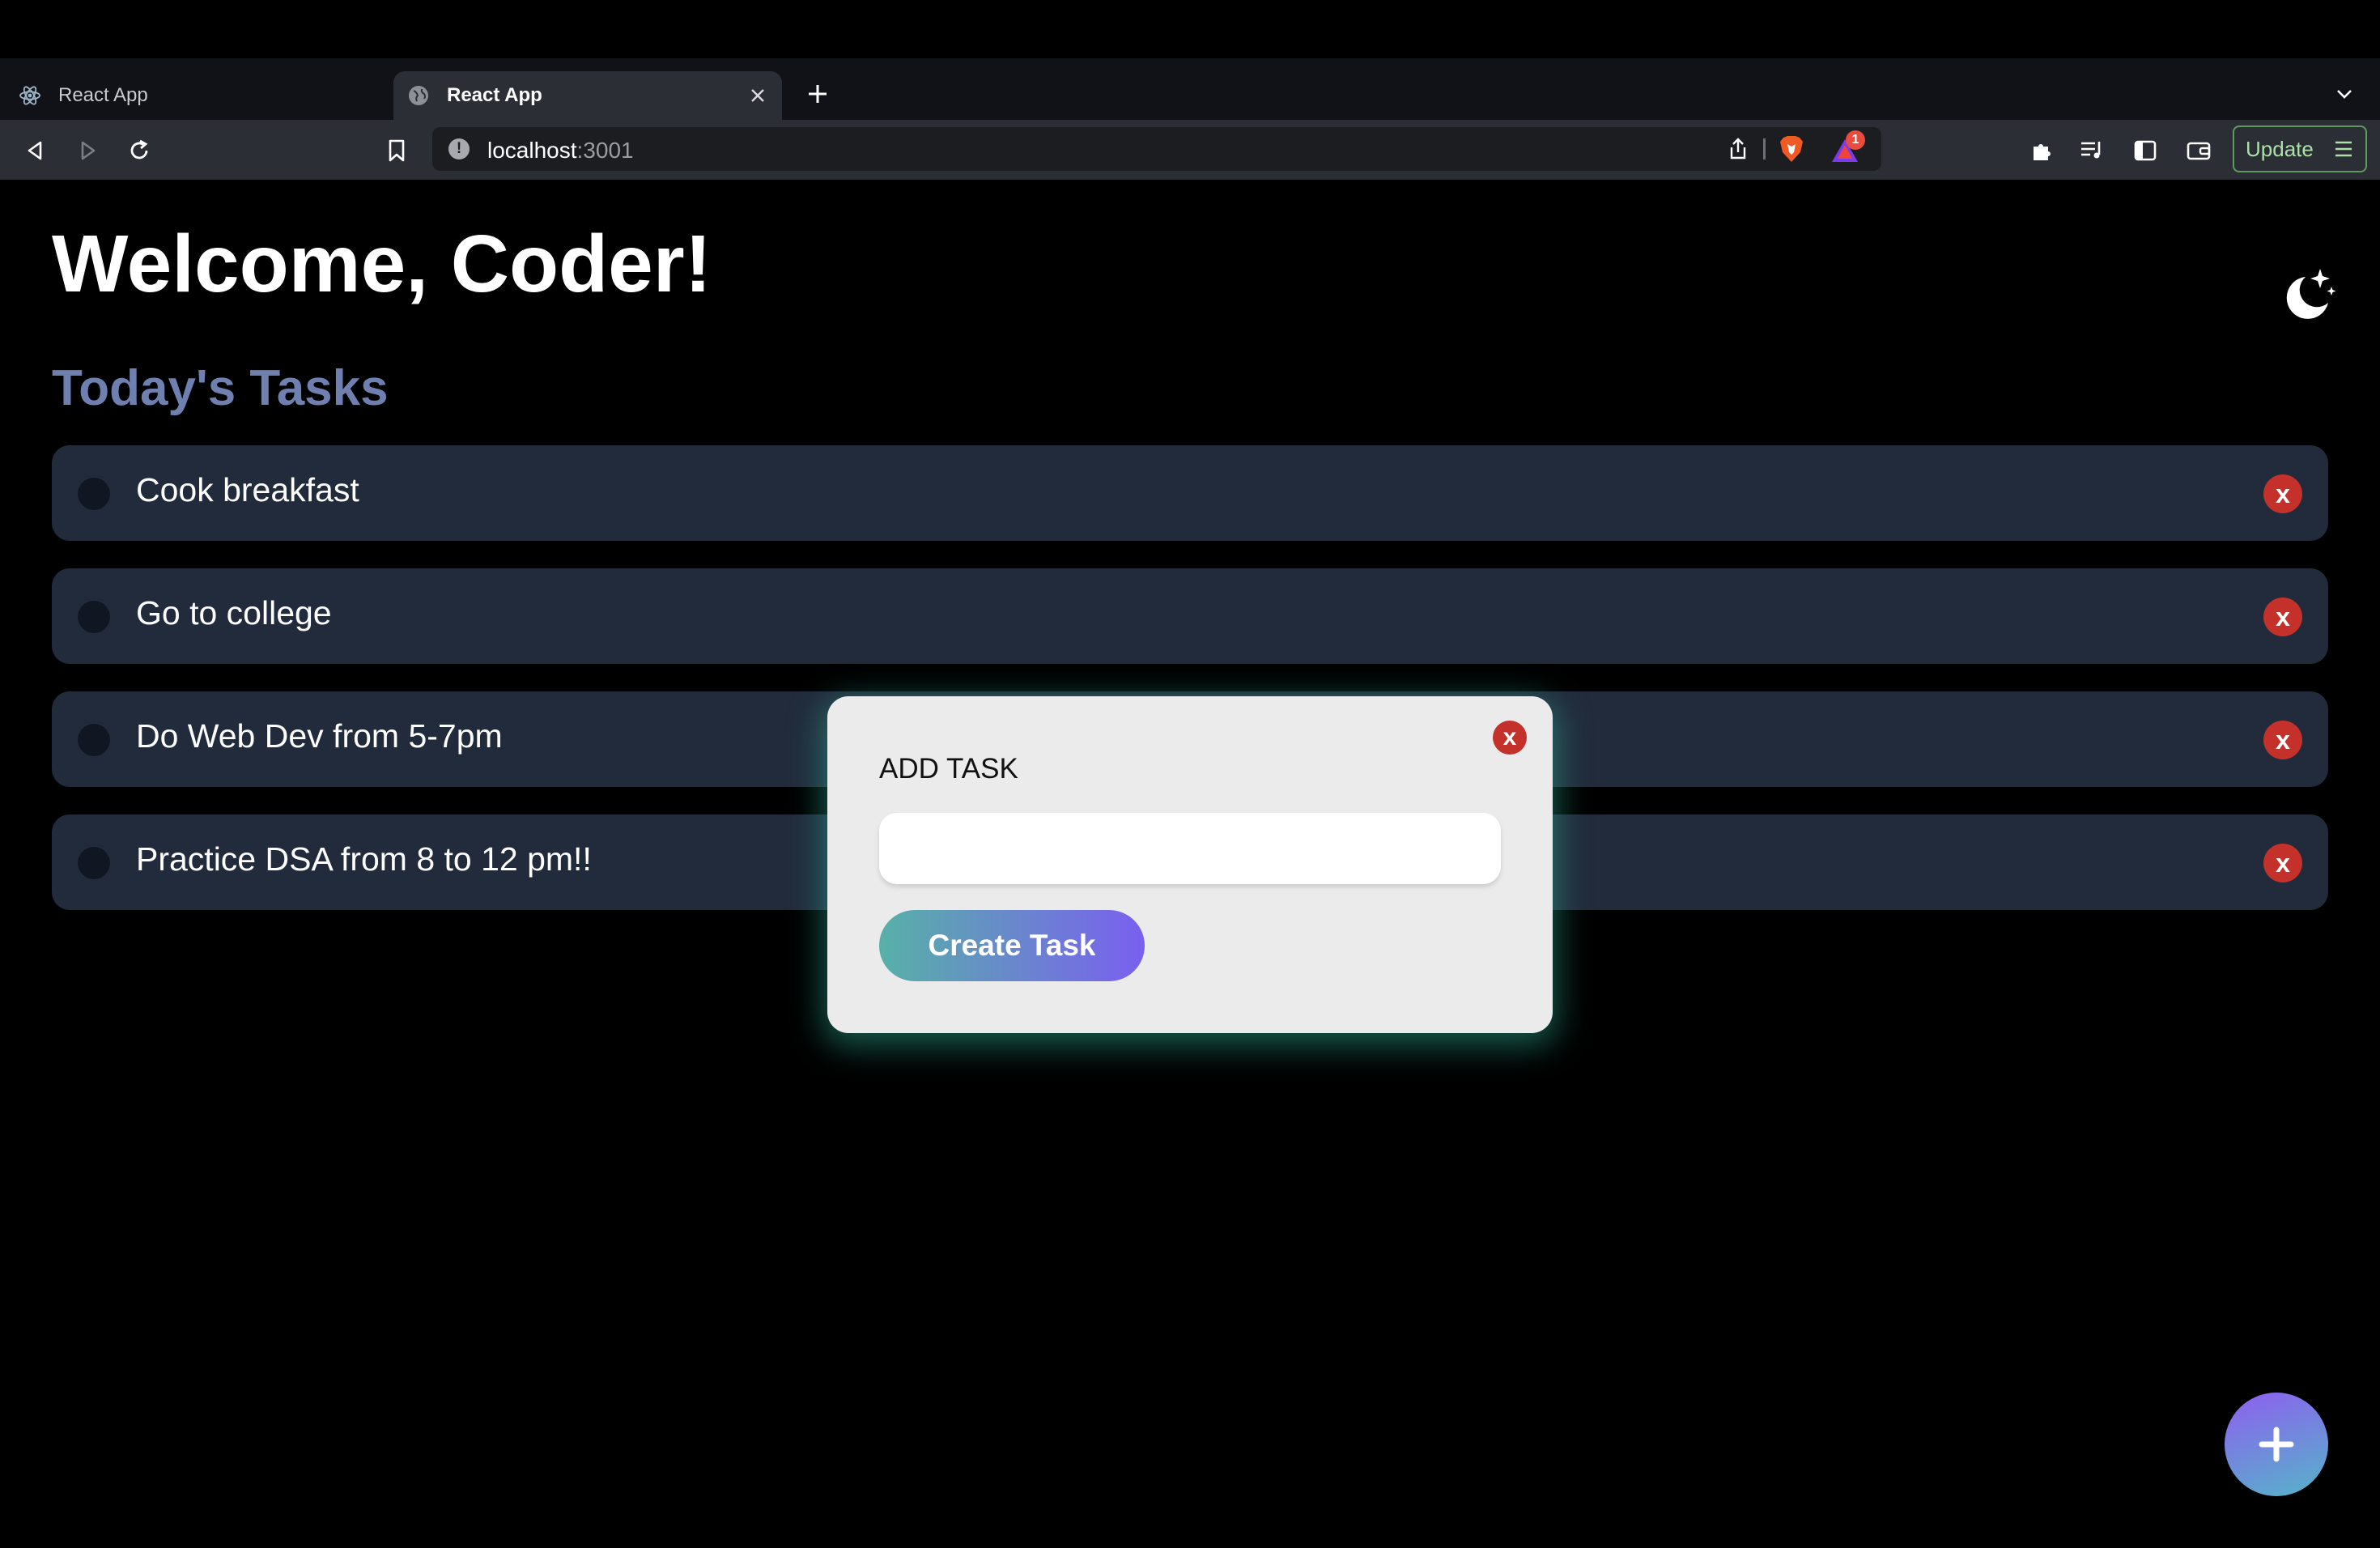 This screenshot has height=1548, width=2380. Describe the element at coordinates (2145, 150) in the screenshot. I see `sidebar-icon` at that location.